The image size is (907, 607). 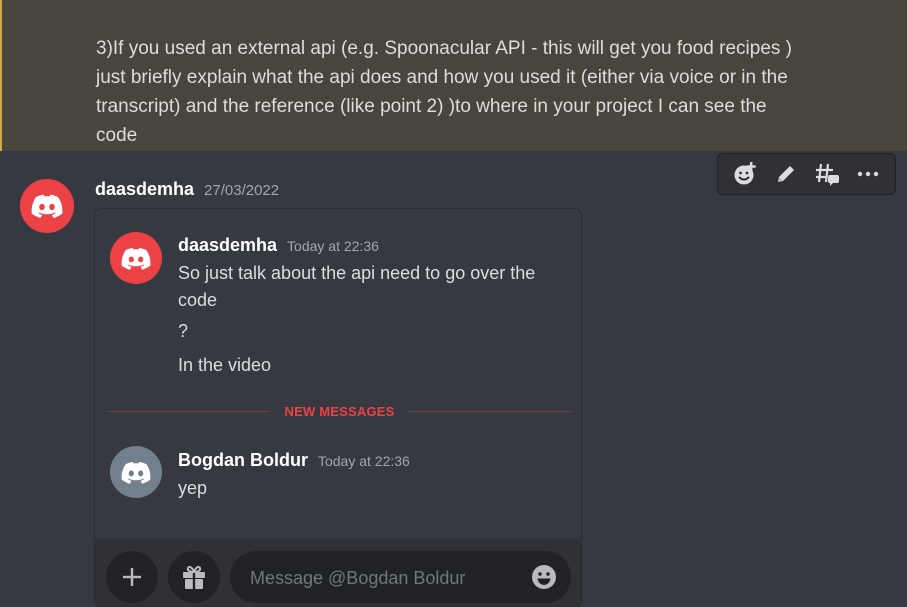 I want to click on add-attachment-button, so click(x=132, y=577).